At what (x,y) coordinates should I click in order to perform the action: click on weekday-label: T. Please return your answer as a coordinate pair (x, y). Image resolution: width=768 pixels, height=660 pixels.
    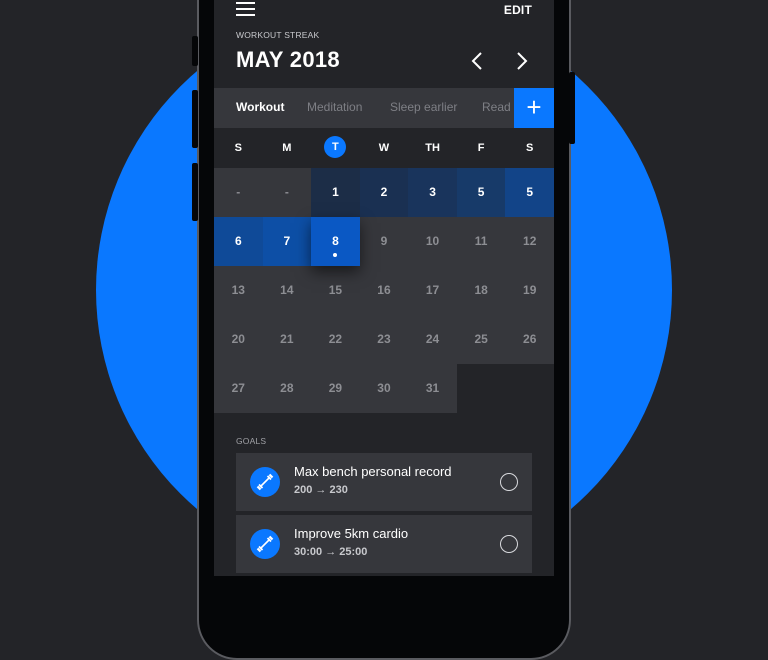
    Looking at the image, I should click on (335, 148).